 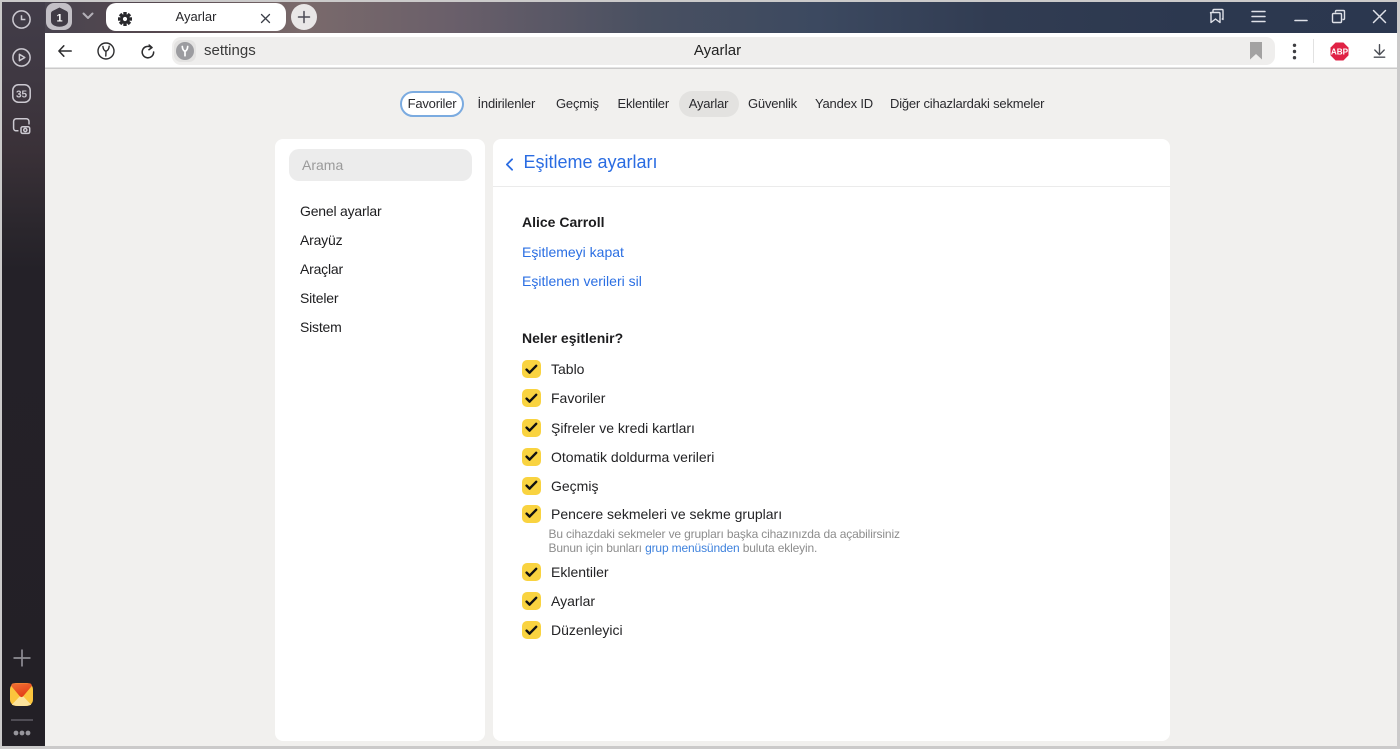 I want to click on svg-text: ABP, so click(x=1340, y=52).